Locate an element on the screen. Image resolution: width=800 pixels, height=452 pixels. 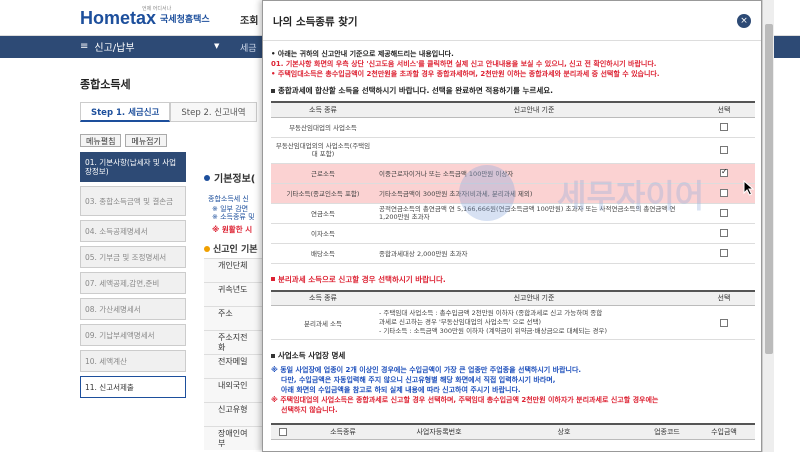
form-label: 귀속년도 is located at coordinates (233, 294).